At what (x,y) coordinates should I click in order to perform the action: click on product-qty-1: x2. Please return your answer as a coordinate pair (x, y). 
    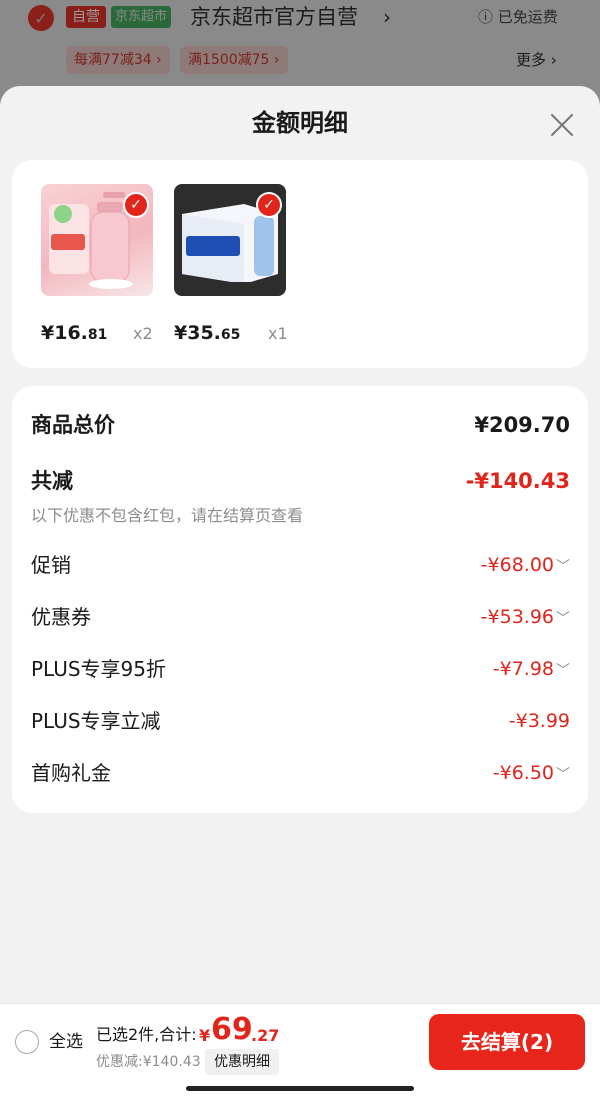
    Looking at the image, I should click on (143, 333).